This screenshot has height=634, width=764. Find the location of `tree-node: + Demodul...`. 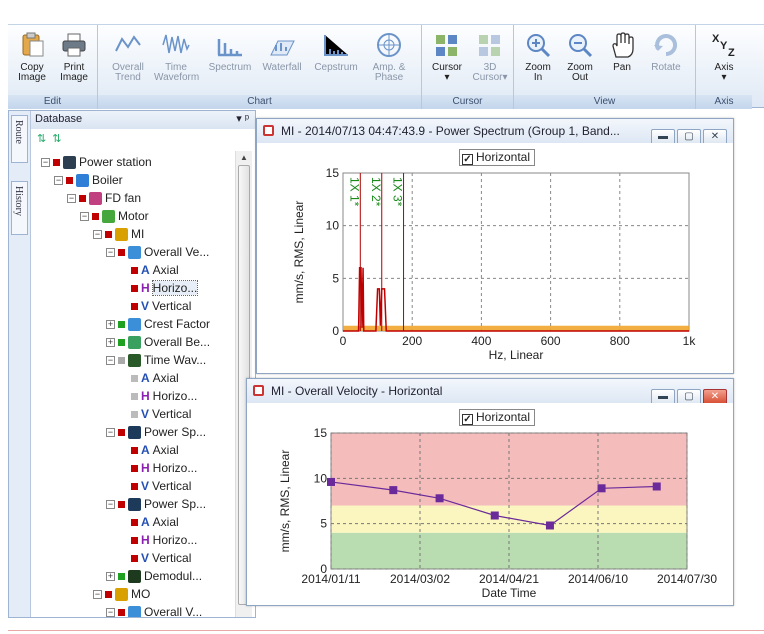

tree-node: + Demodul... is located at coordinates (154, 576).